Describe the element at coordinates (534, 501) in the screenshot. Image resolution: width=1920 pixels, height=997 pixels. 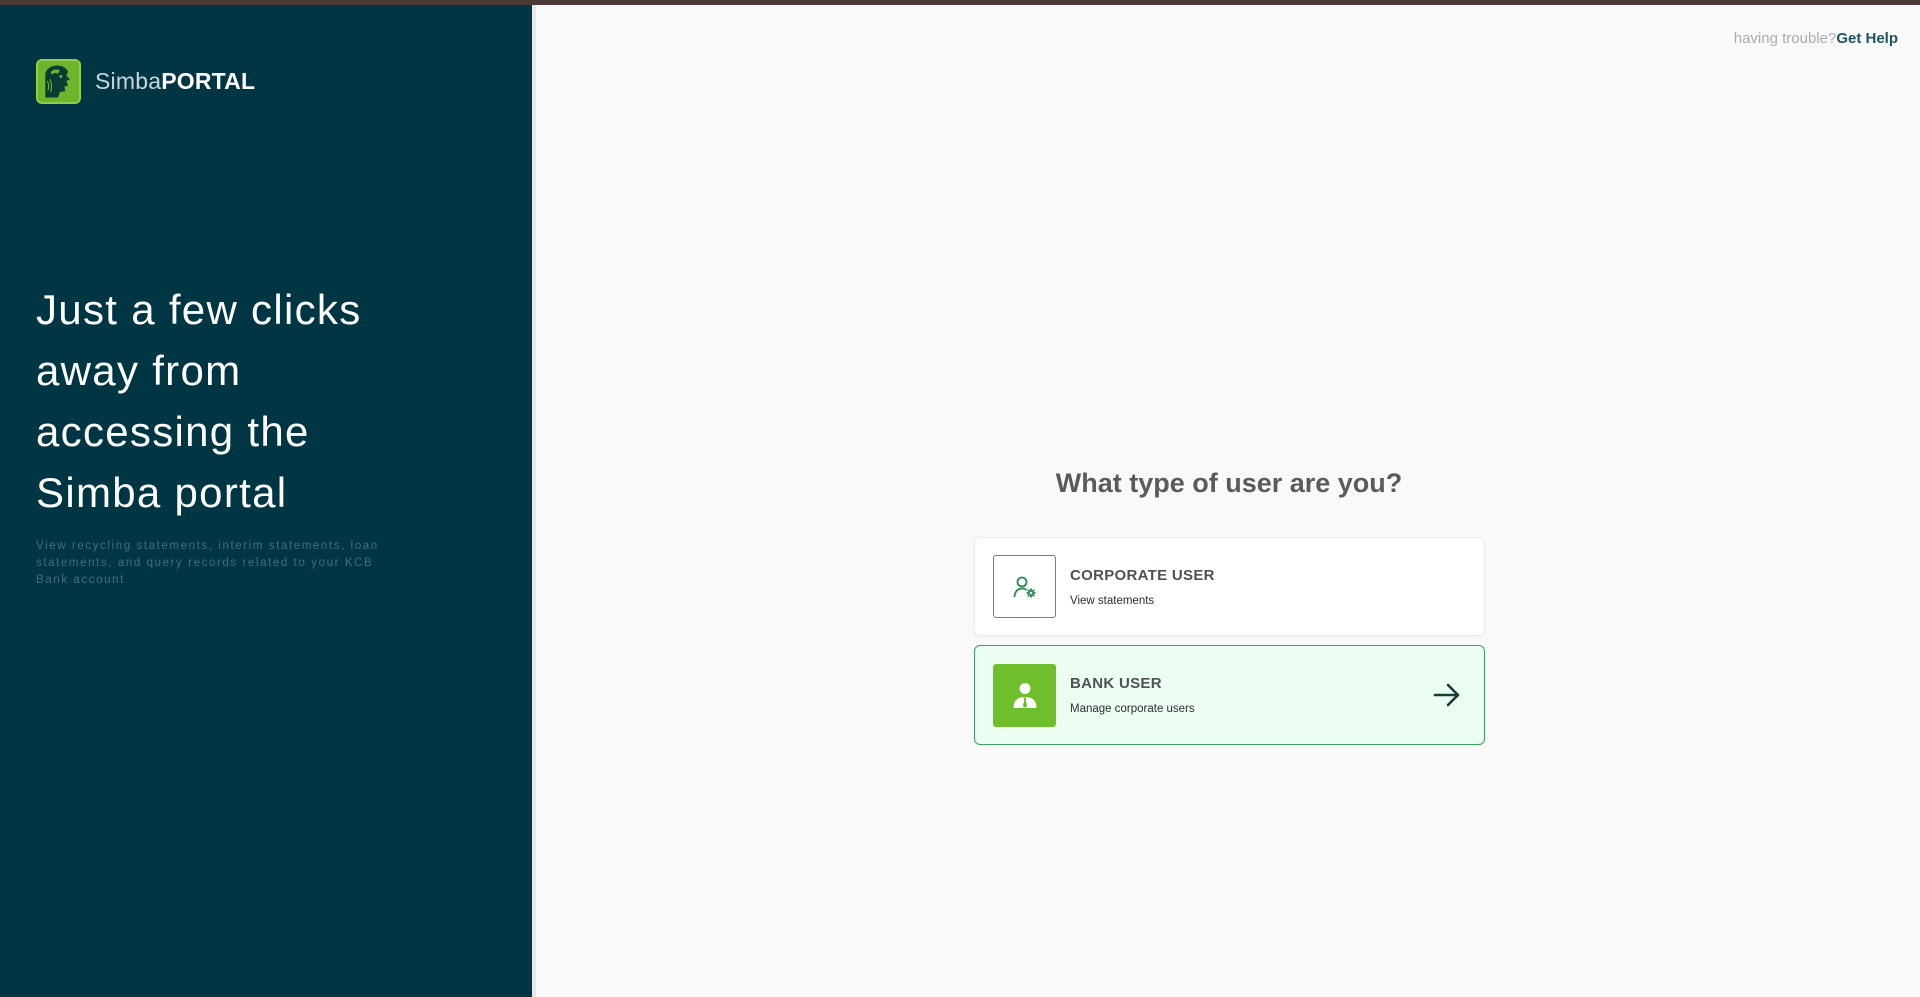
I see `panel-divider` at that location.